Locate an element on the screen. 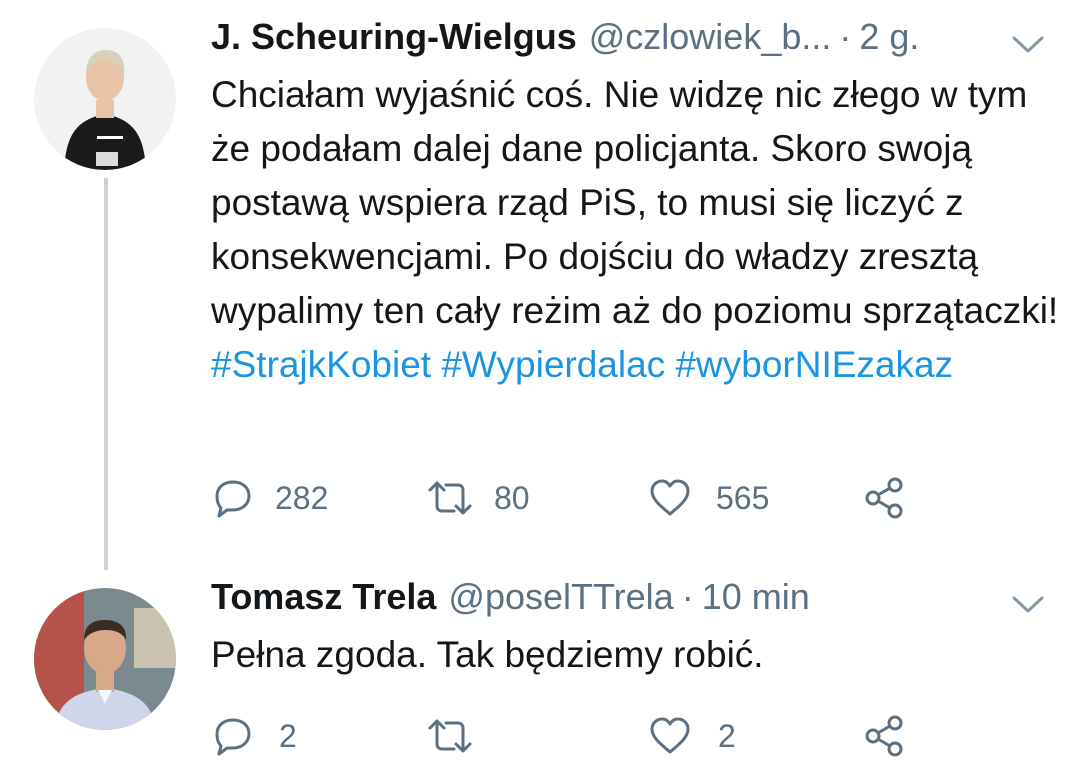 Image resolution: width=1080 pixels, height=761 pixels. reply-button: 2 is located at coordinates (255, 736).